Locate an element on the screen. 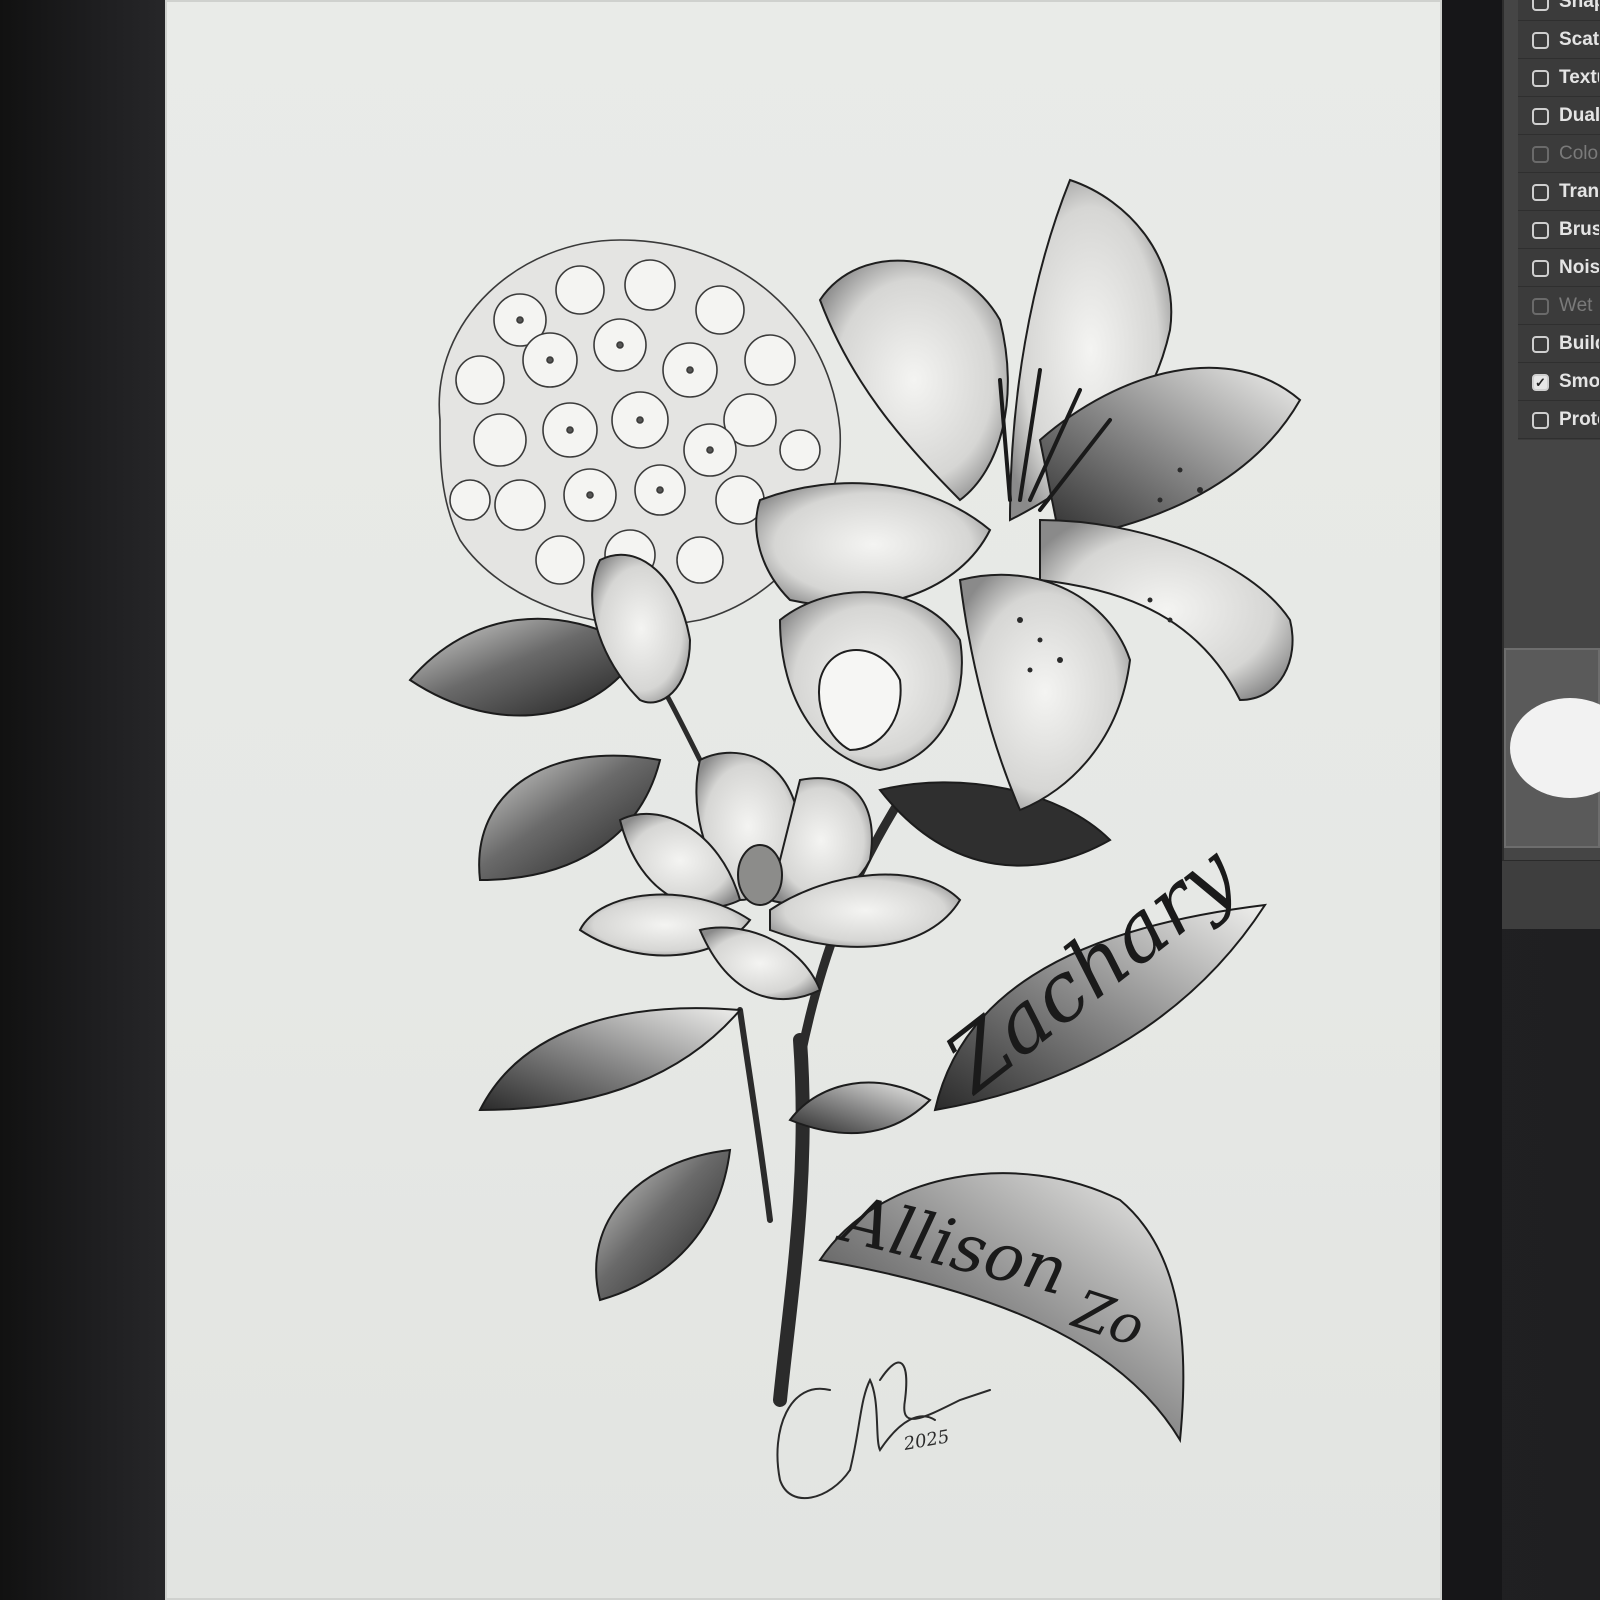  checkbox-checked: ✓ is located at coordinates (1540, 382).